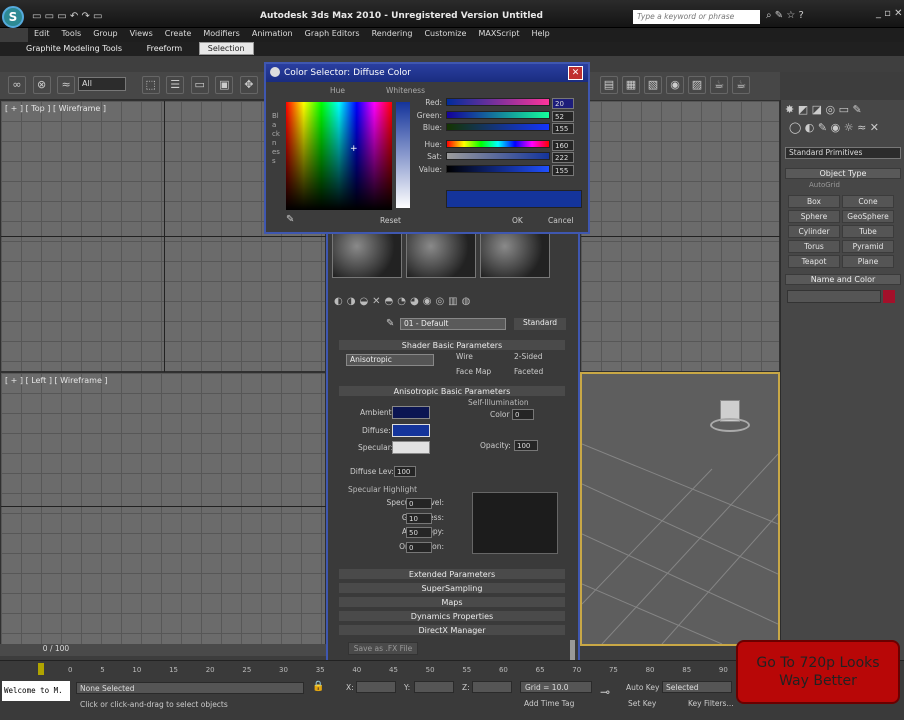  I want to click on red-spinner: 20, so click(563, 103).